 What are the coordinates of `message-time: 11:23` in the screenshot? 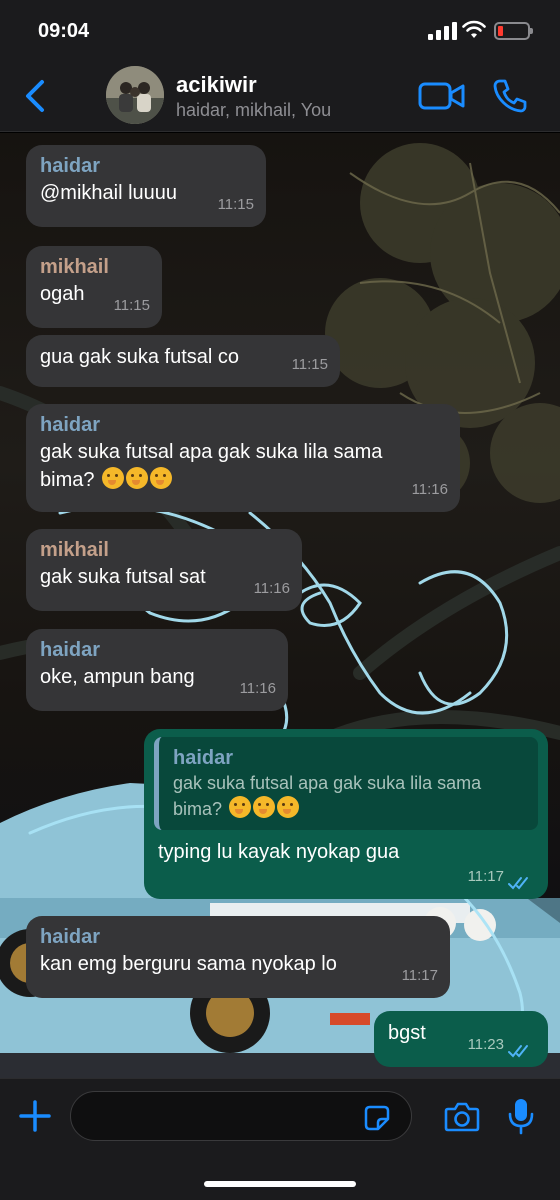 It's located at (485, 1044).